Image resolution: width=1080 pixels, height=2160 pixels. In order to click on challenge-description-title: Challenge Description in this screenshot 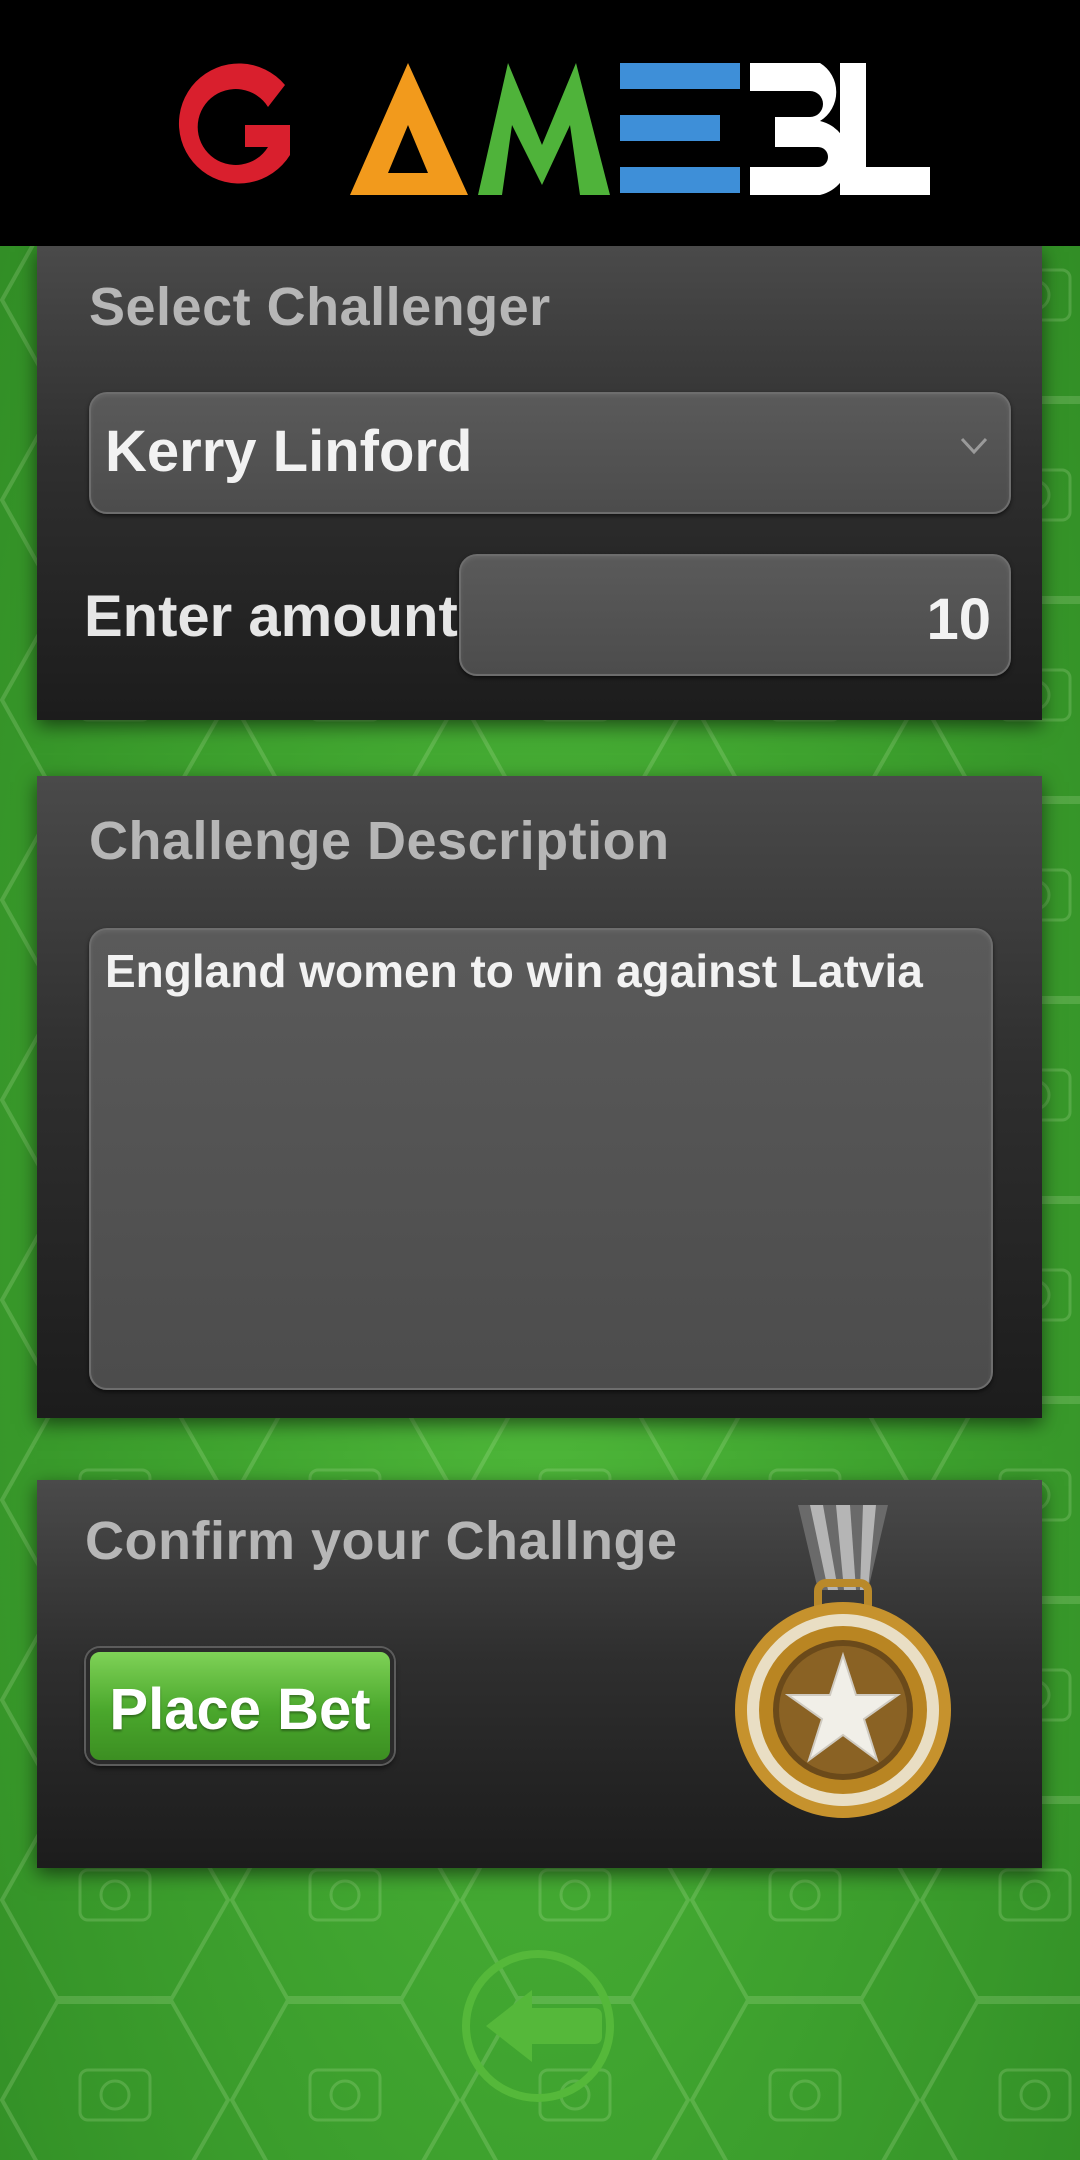, I will do `click(379, 841)`.